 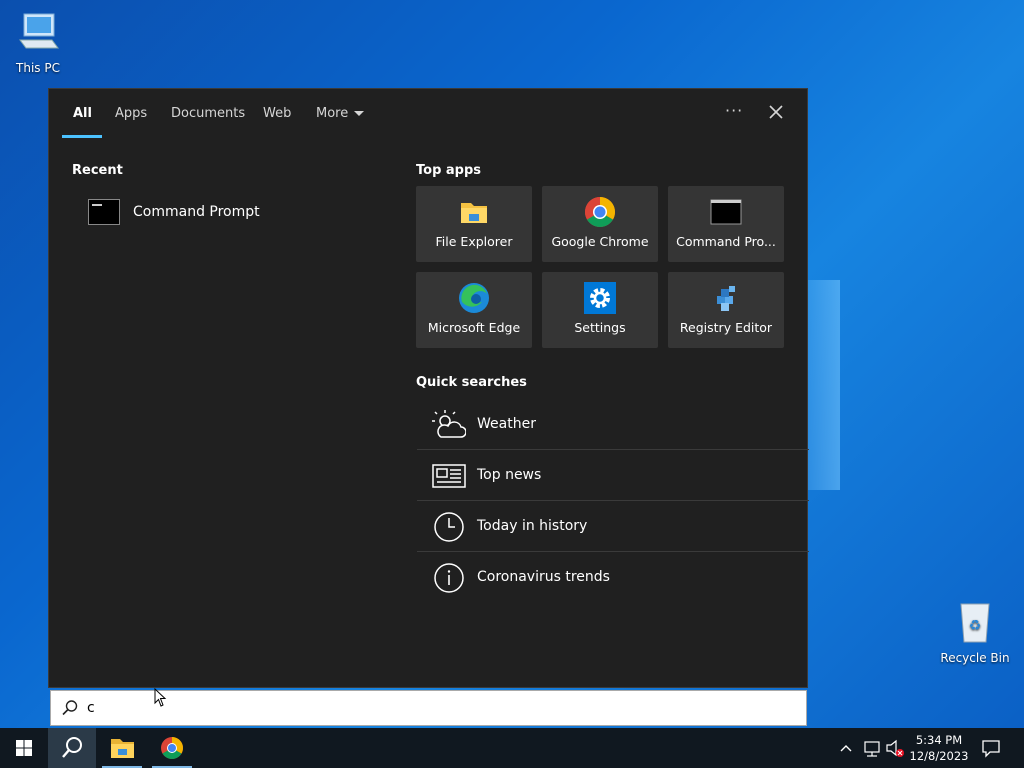 I want to click on desktop-icon-label: Recycle Bin, so click(x=975, y=658).